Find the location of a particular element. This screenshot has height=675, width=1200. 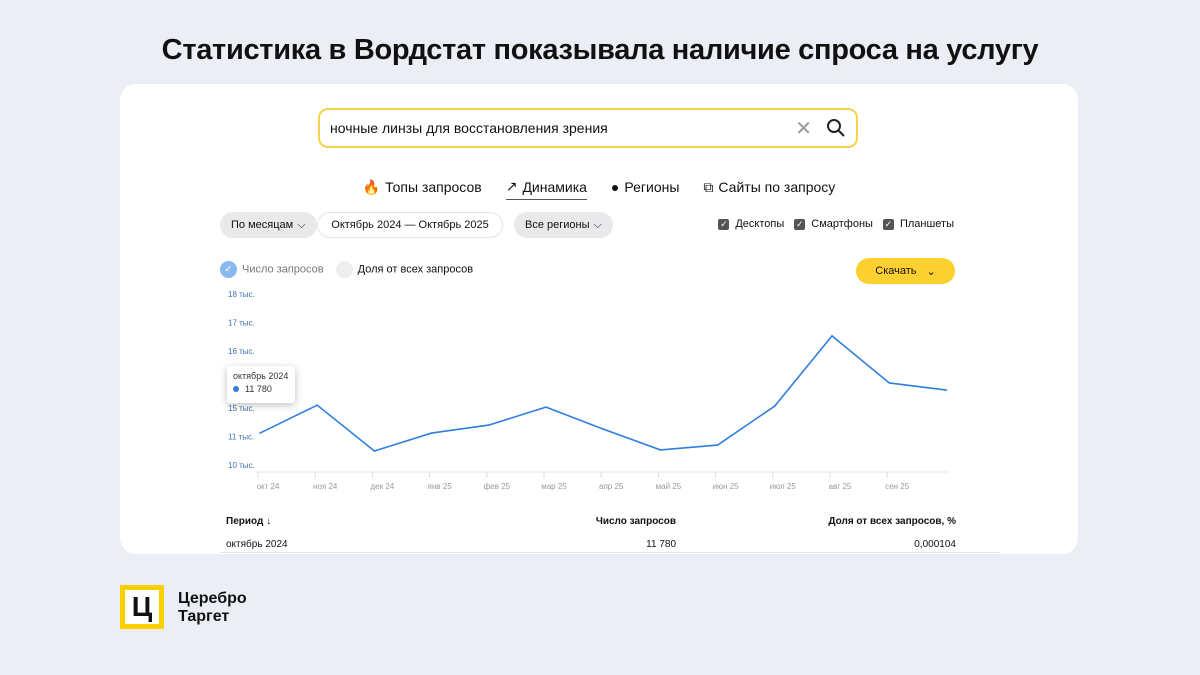

y-tick-label: 18 тыс. is located at coordinates (241, 294).